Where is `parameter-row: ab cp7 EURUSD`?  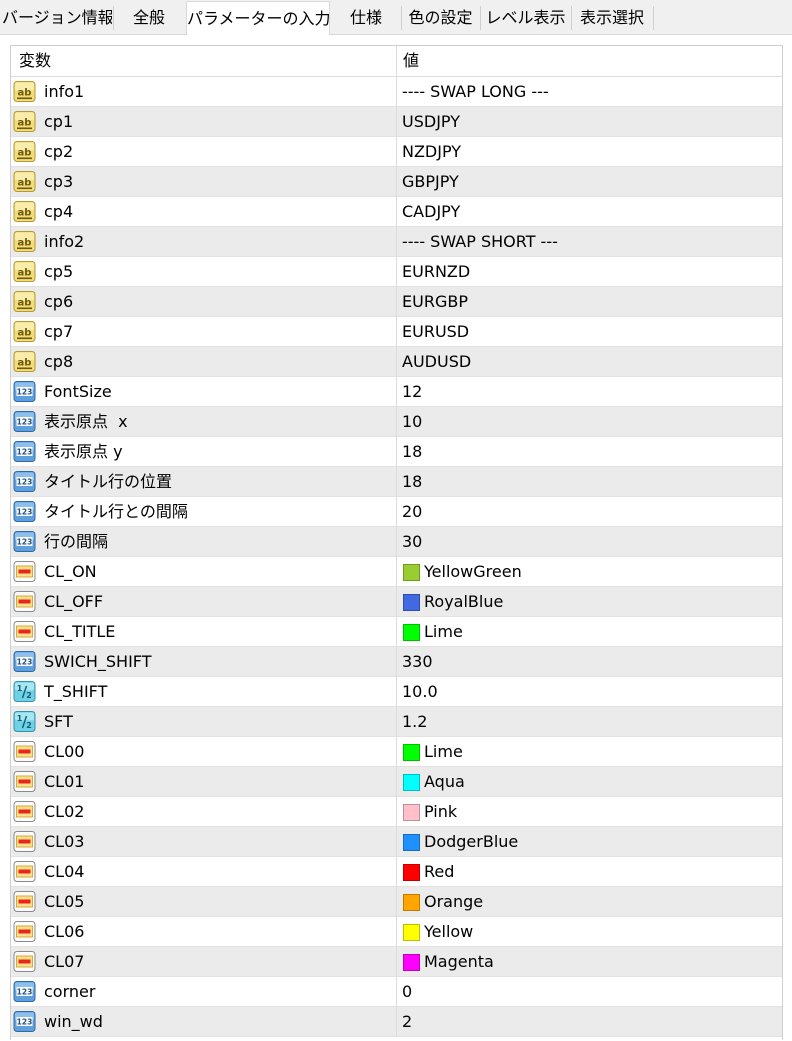
parameter-row: ab cp7 EURUSD is located at coordinates (396, 332).